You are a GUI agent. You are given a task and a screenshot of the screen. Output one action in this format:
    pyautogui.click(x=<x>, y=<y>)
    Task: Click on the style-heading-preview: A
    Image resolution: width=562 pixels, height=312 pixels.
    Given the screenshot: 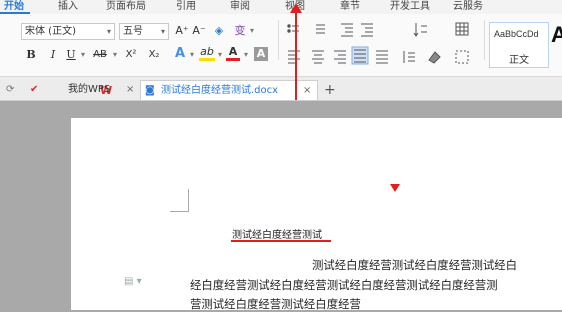 What is the action you would take?
    pyautogui.click(x=556, y=35)
    